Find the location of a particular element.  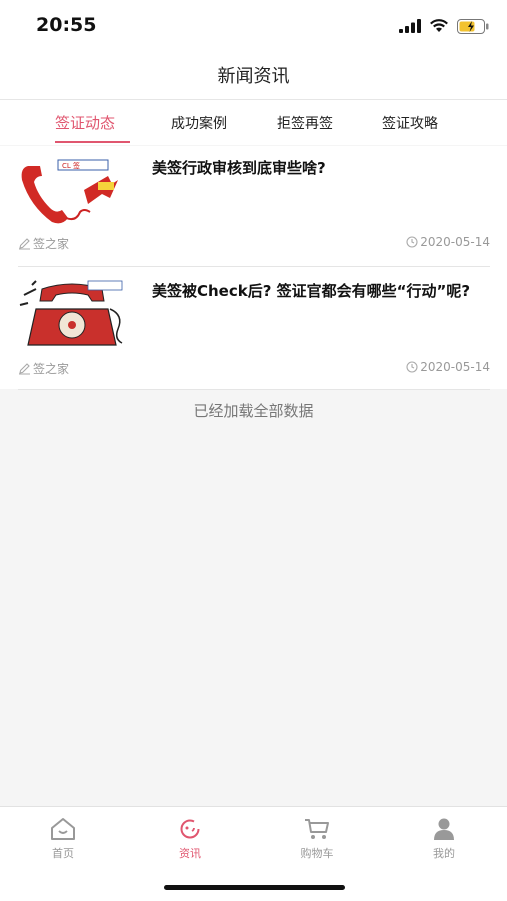

home-icon is located at coordinates (63, 829).